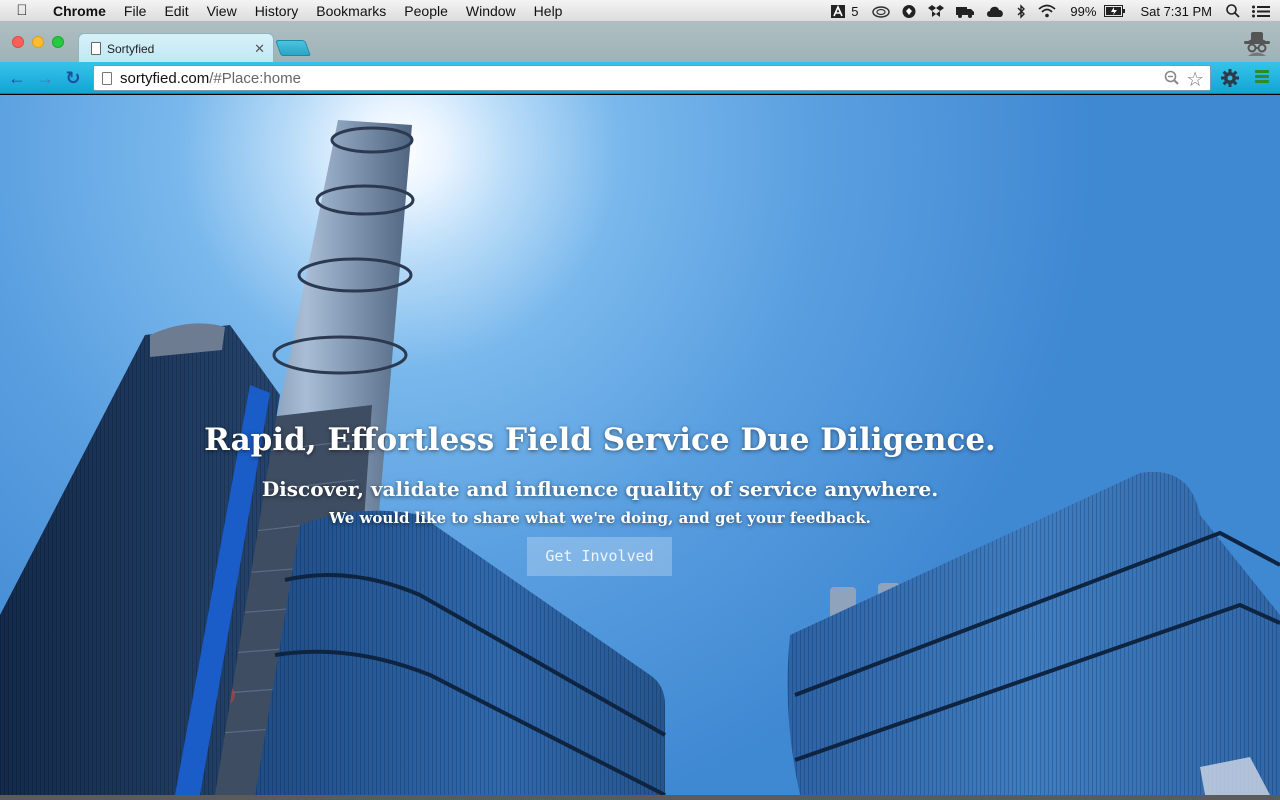 The height and width of the screenshot is (800, 1280). Describe the element at coordinates (491, 11) in the screenshot. I see `menu-window: Window` at that location.